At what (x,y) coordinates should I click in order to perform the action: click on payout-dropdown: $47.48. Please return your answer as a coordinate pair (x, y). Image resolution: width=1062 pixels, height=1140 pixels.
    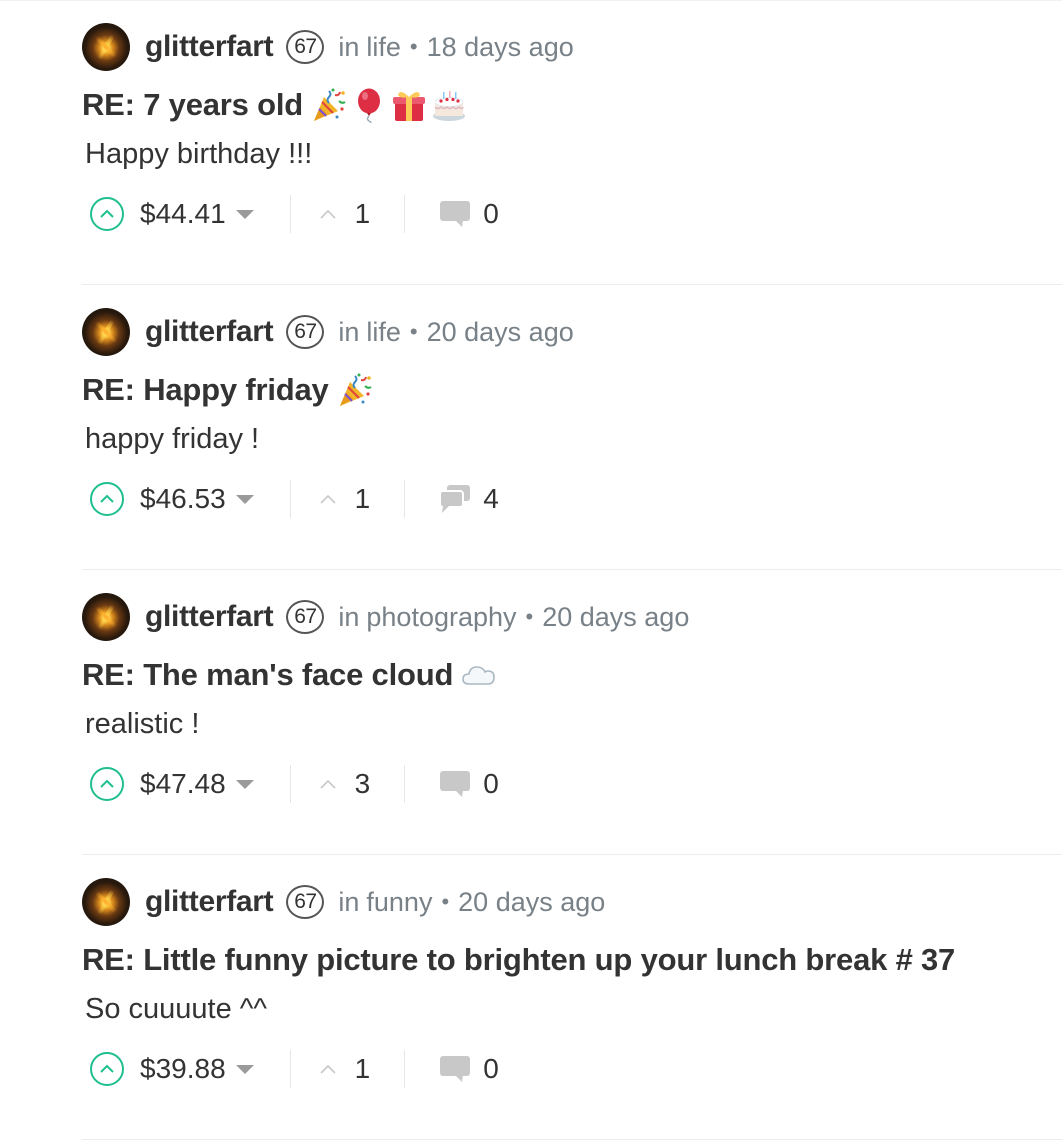
    Looking at the image, I should click on (197, 784).